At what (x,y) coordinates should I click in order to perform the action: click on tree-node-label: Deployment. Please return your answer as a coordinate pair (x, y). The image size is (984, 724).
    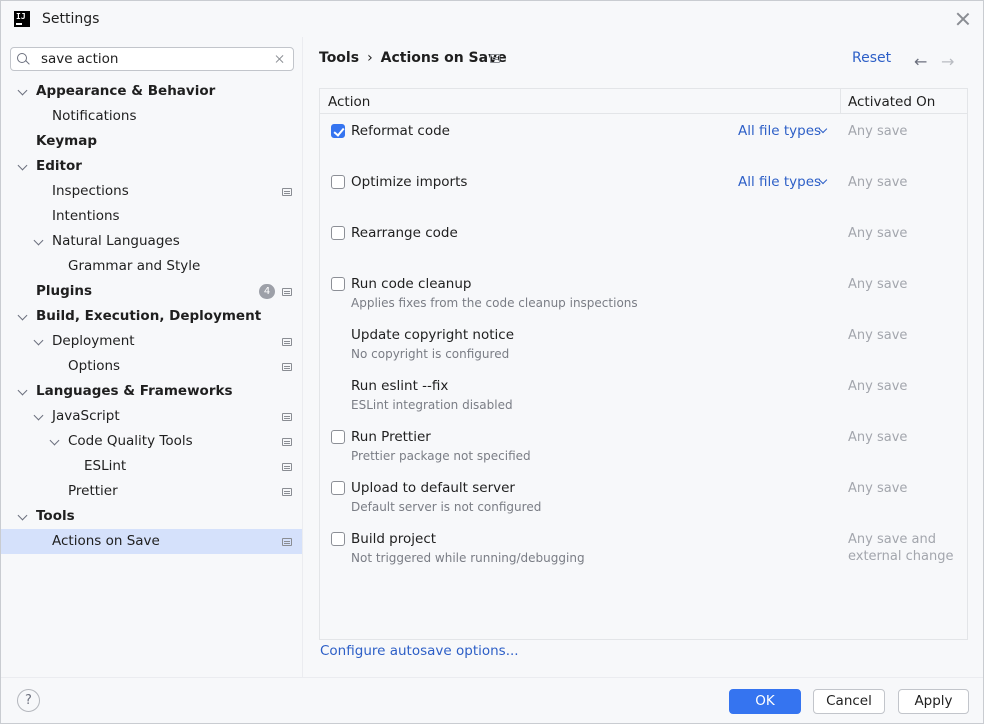
    Looking at the image, I should click on (93, 341).